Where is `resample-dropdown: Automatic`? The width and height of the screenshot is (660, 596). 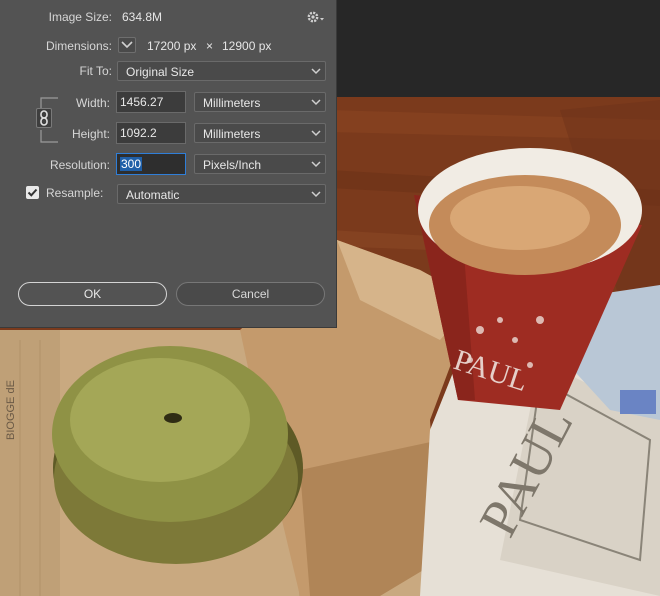 resample-dropdown: Automatic is located at coordinates (221, 194).